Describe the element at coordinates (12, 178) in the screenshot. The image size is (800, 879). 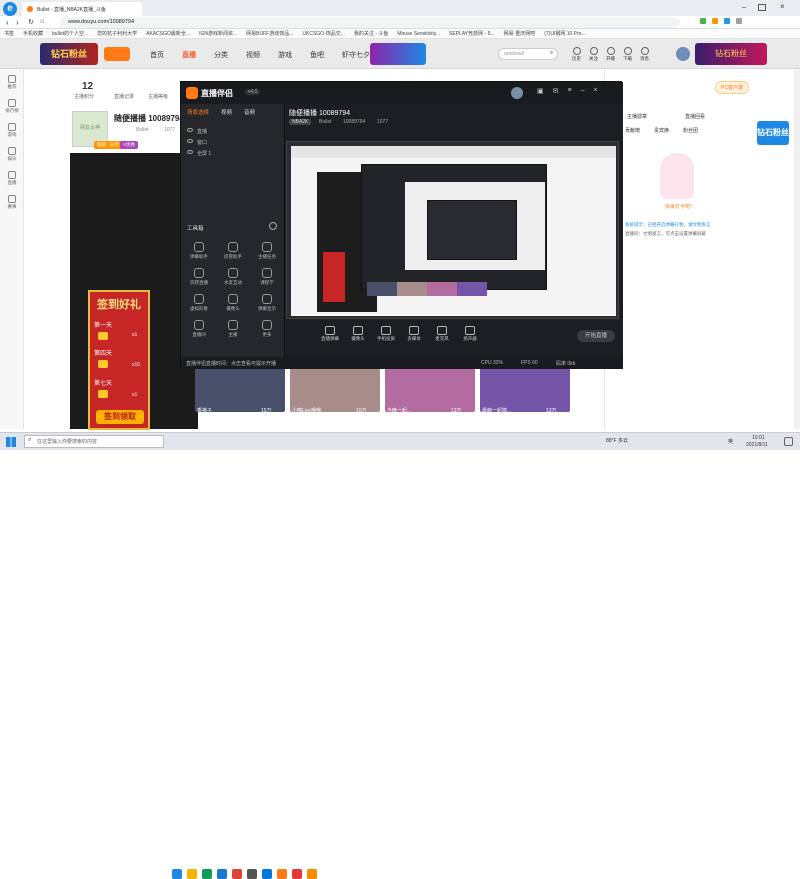
I see `sidebar-item: 直播` at that location.